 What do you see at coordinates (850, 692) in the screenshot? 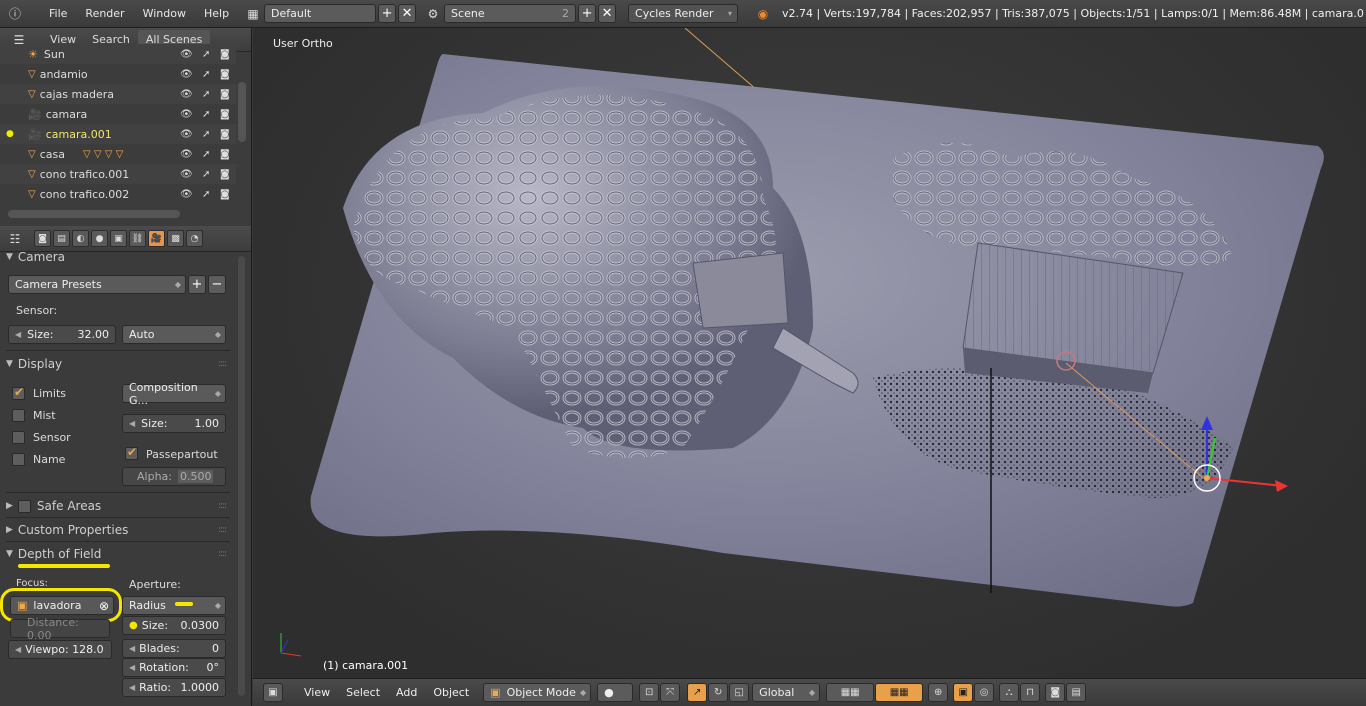
I see `layers-grid-icon: ▦▦` at bounding box center [850, 692].